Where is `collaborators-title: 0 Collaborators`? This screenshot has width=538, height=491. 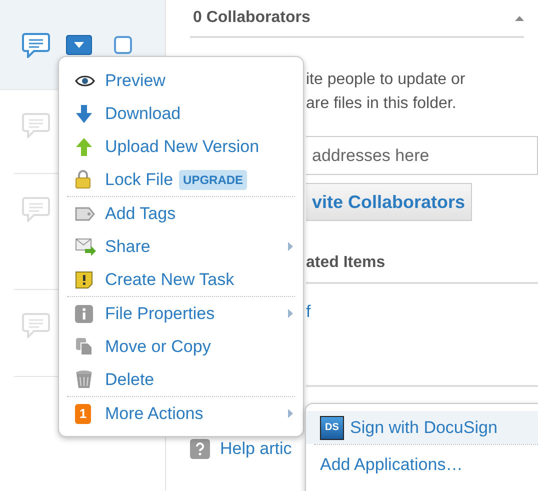 collaborators-title: 0 Collaborators is located at coordinates (251, 18).